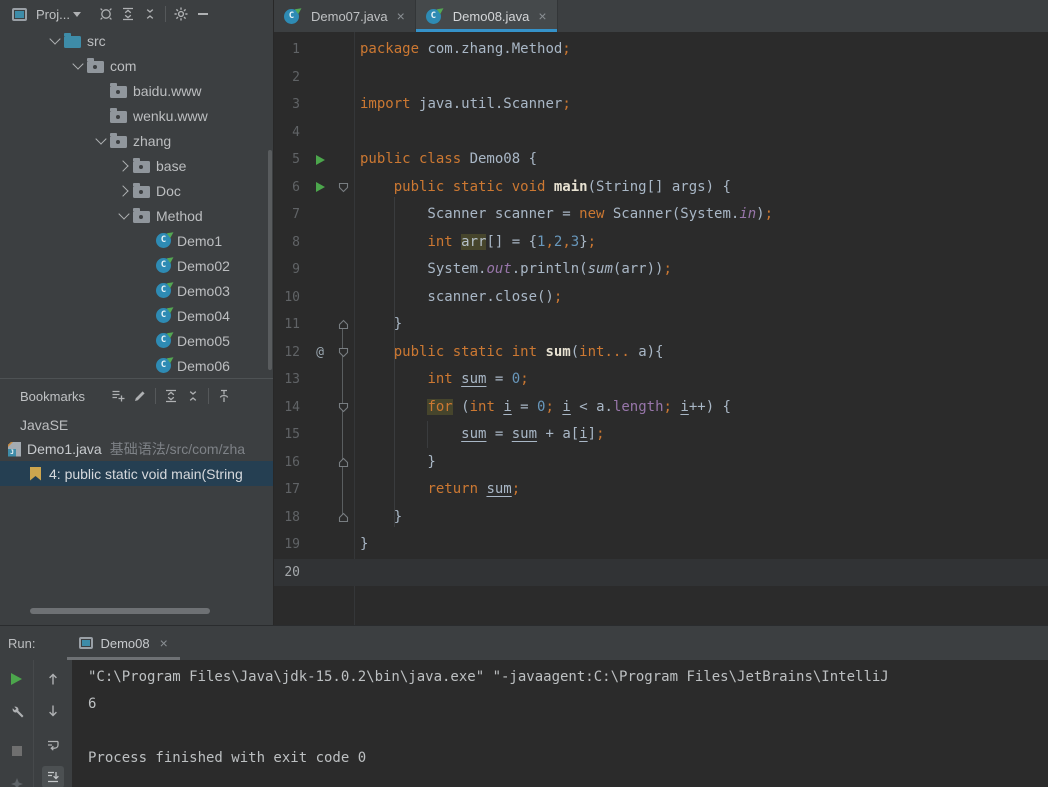  I want to click on code-text: public static int sum(int... a){, so click(509, 353).